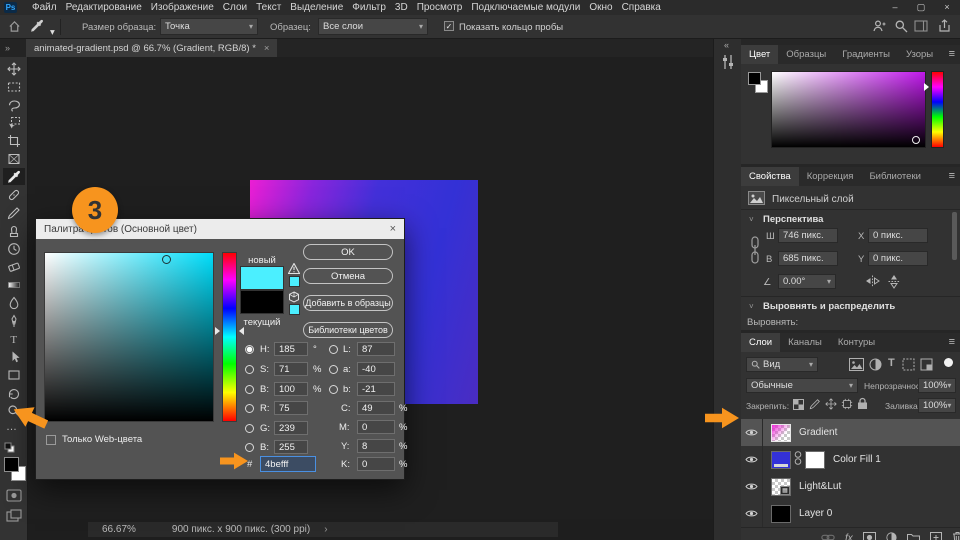  I want to click on angle-input: 0.00° ▾, so click(807, 281).